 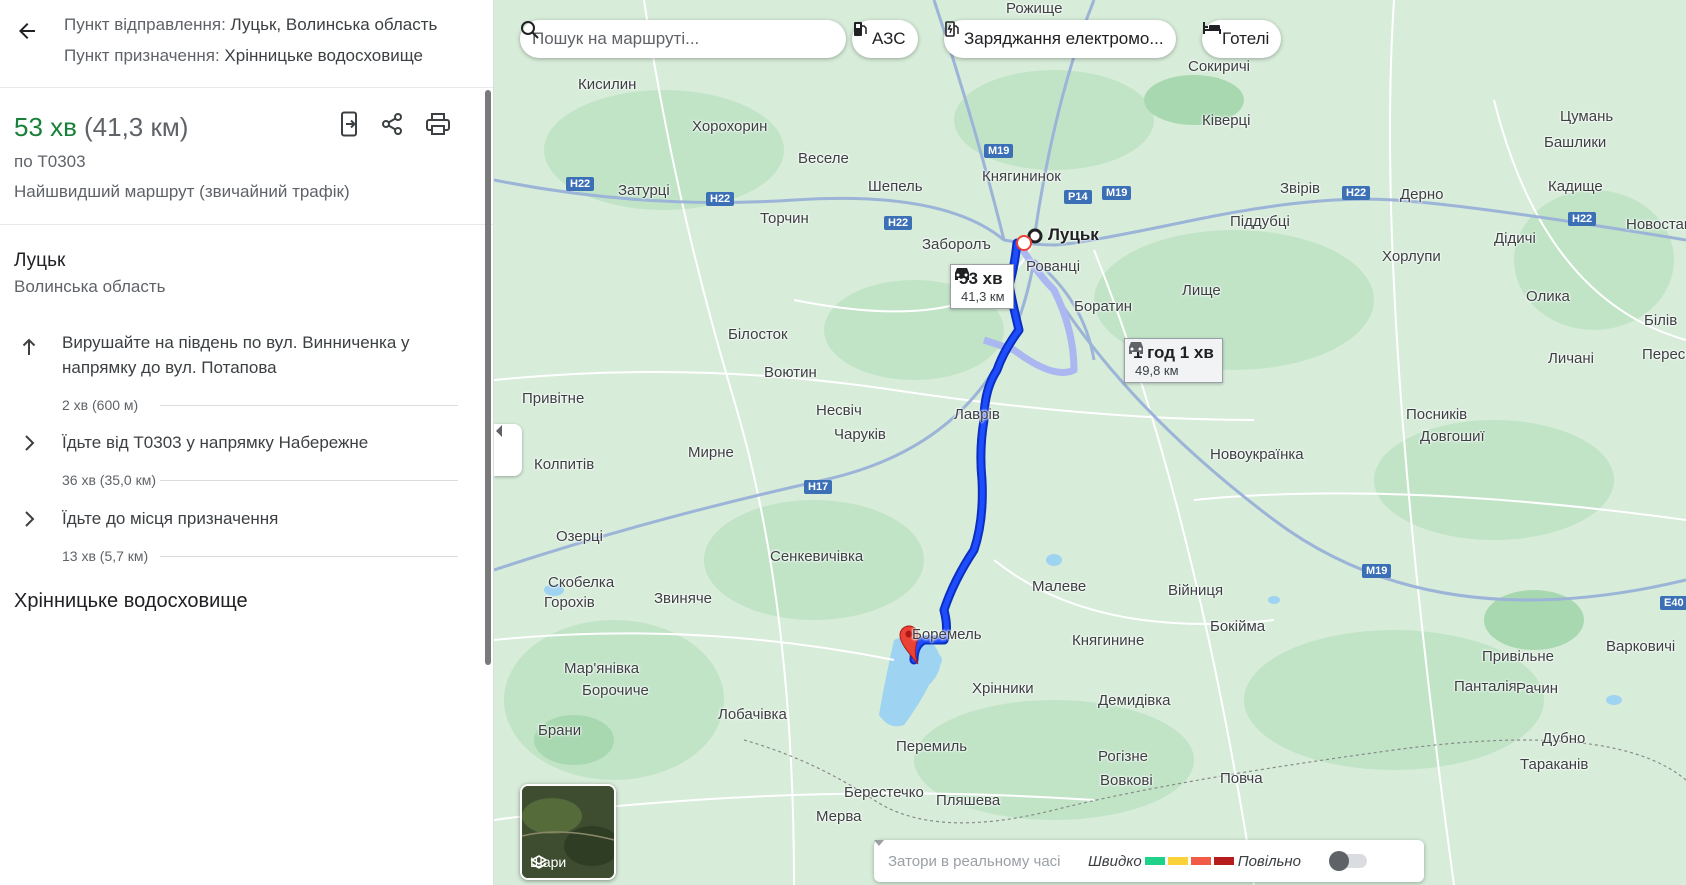 What do you see at coordinates (1548, 296) in the screenshot?
I see `place-label: Олика` at bounding box center [1548, 296].